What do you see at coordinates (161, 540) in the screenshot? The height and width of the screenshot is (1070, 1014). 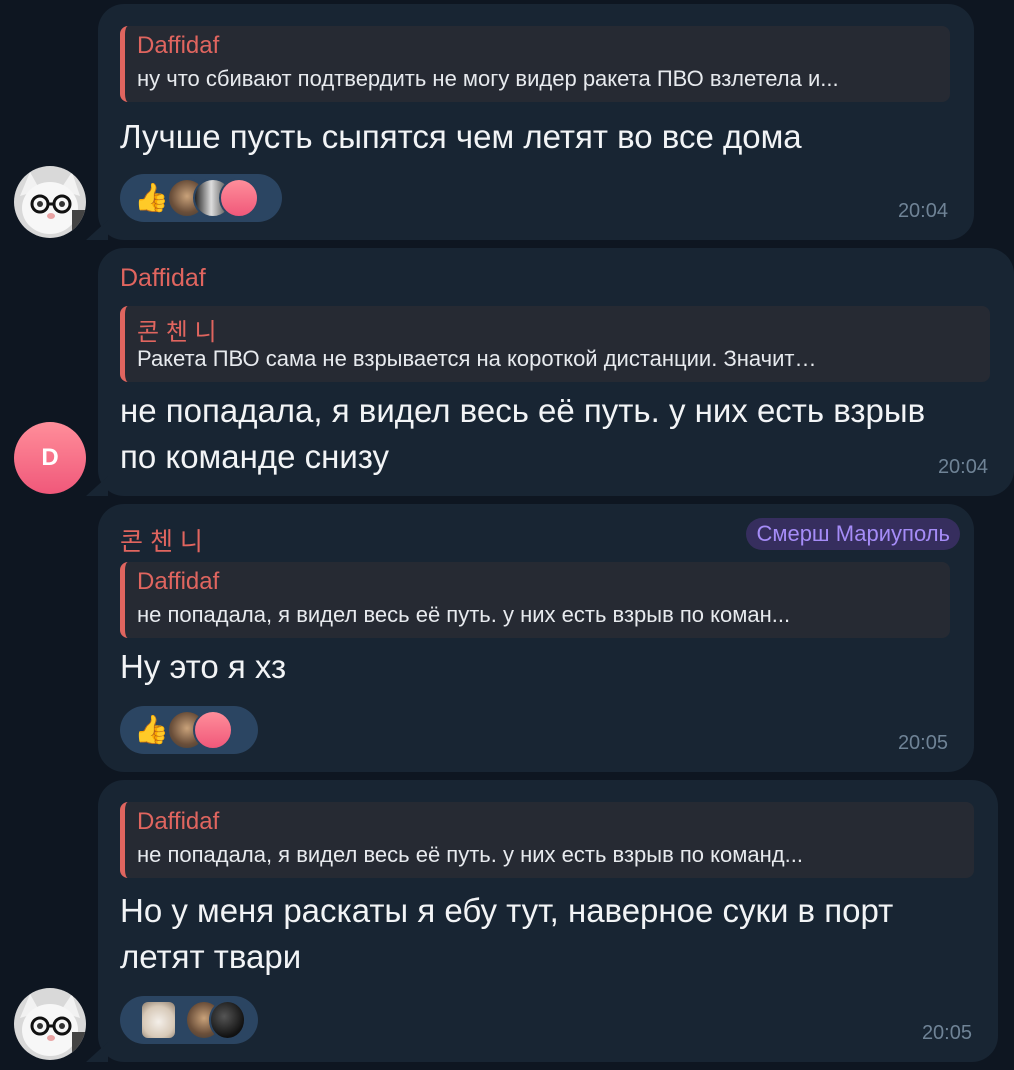 I see `sender-name: 콘 첸 니` at bounding box center [161, 540].